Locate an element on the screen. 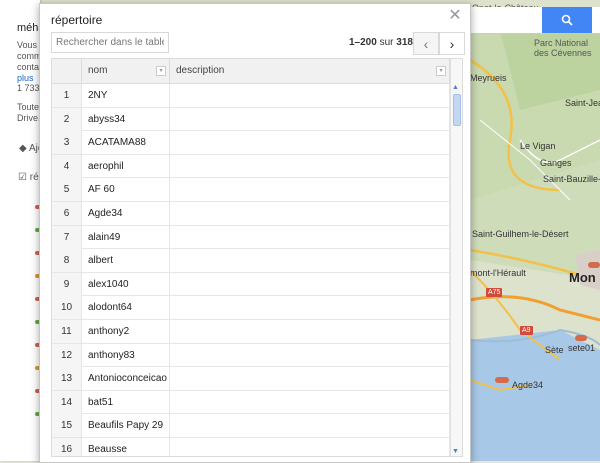  cell-nom: alain49 is located at coordinates (126, 237).